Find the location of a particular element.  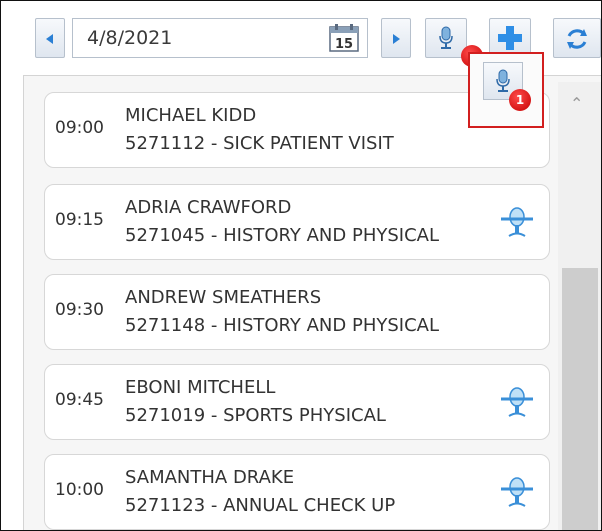

calendar-day: 15 is located at coordinates (344, 44).